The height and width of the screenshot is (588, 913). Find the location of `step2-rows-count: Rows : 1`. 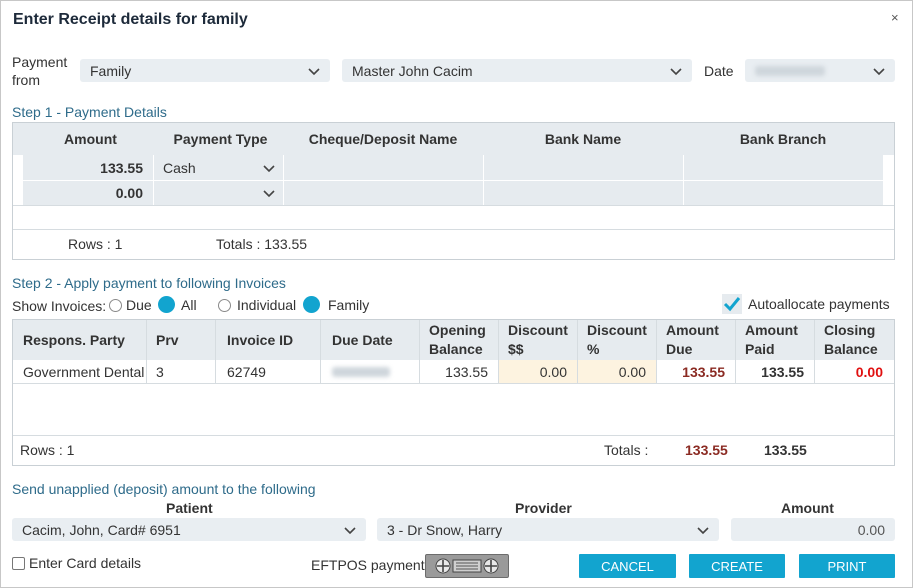

step2-rows-count: Rows : 1 is located at coordinates (47, 450).